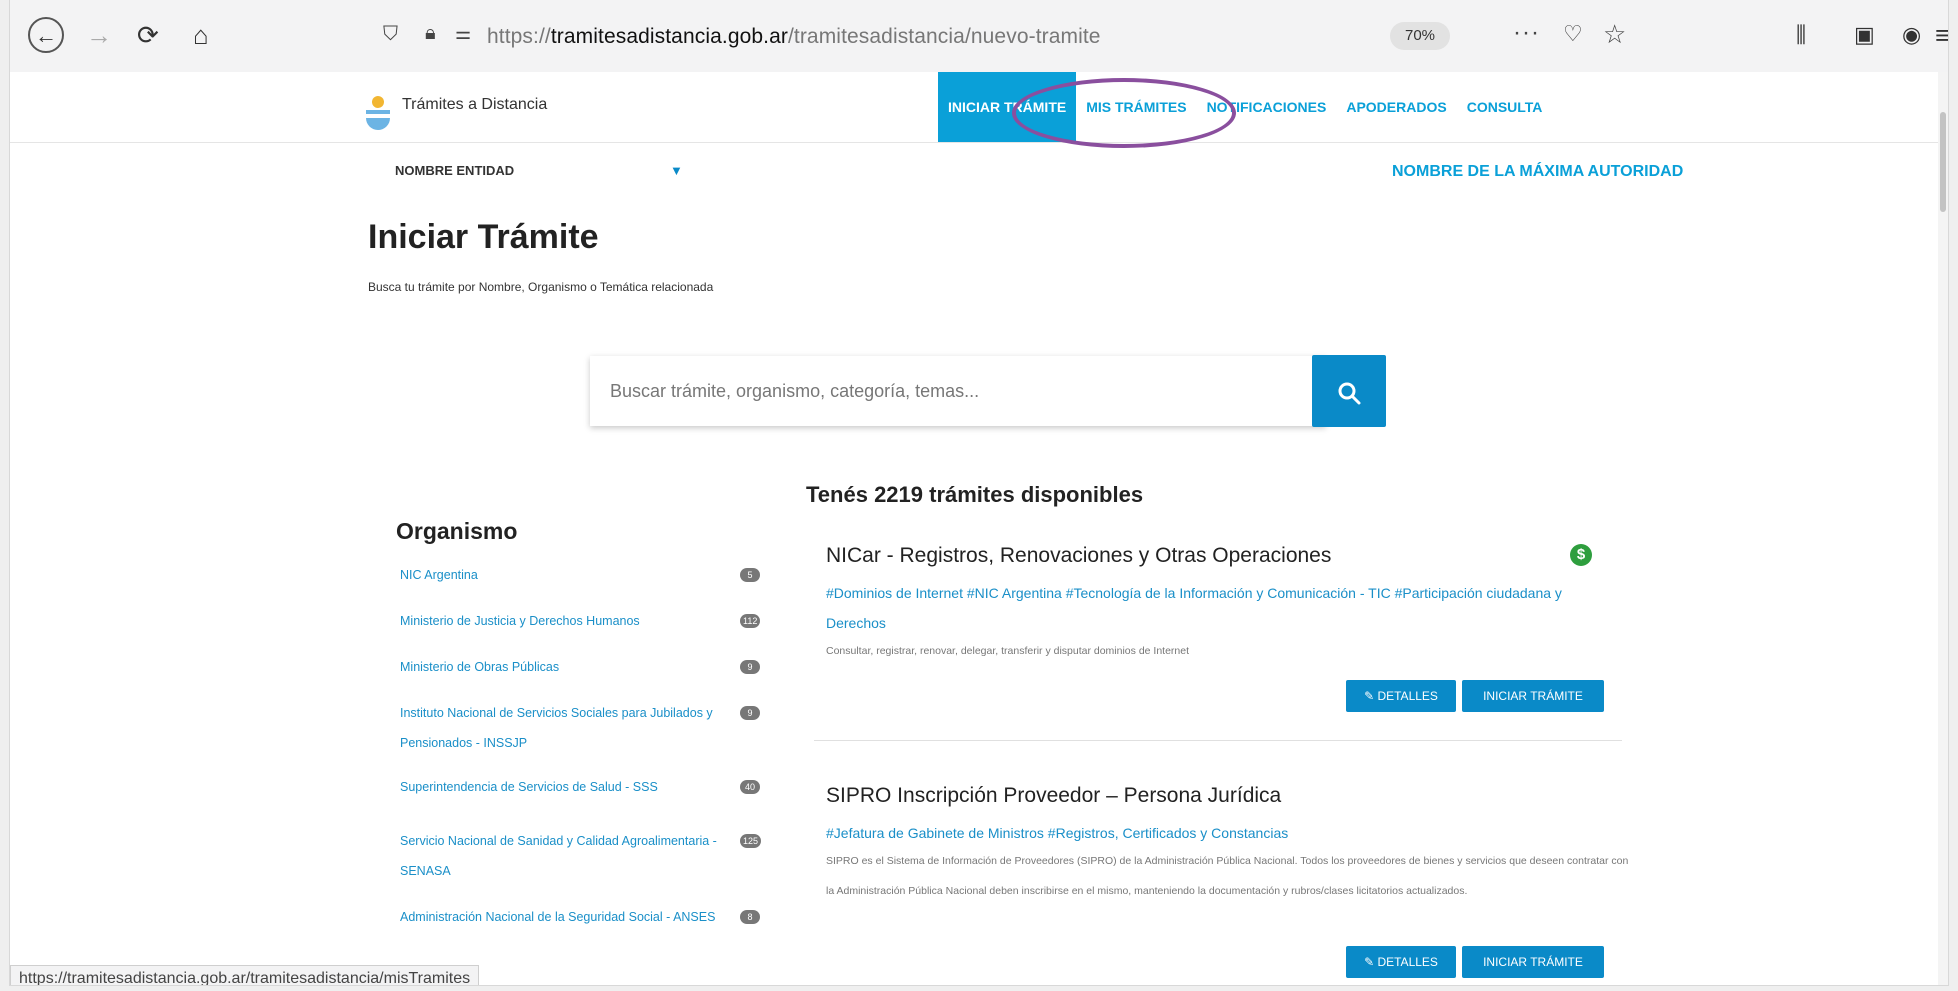 The image size is (1958, 991). Describe the element at coordinates (1538, 171) in the screenshot. I see `authority-name: NOMBRE DE LA MÁXIMA AUTORIDAD` at that location.